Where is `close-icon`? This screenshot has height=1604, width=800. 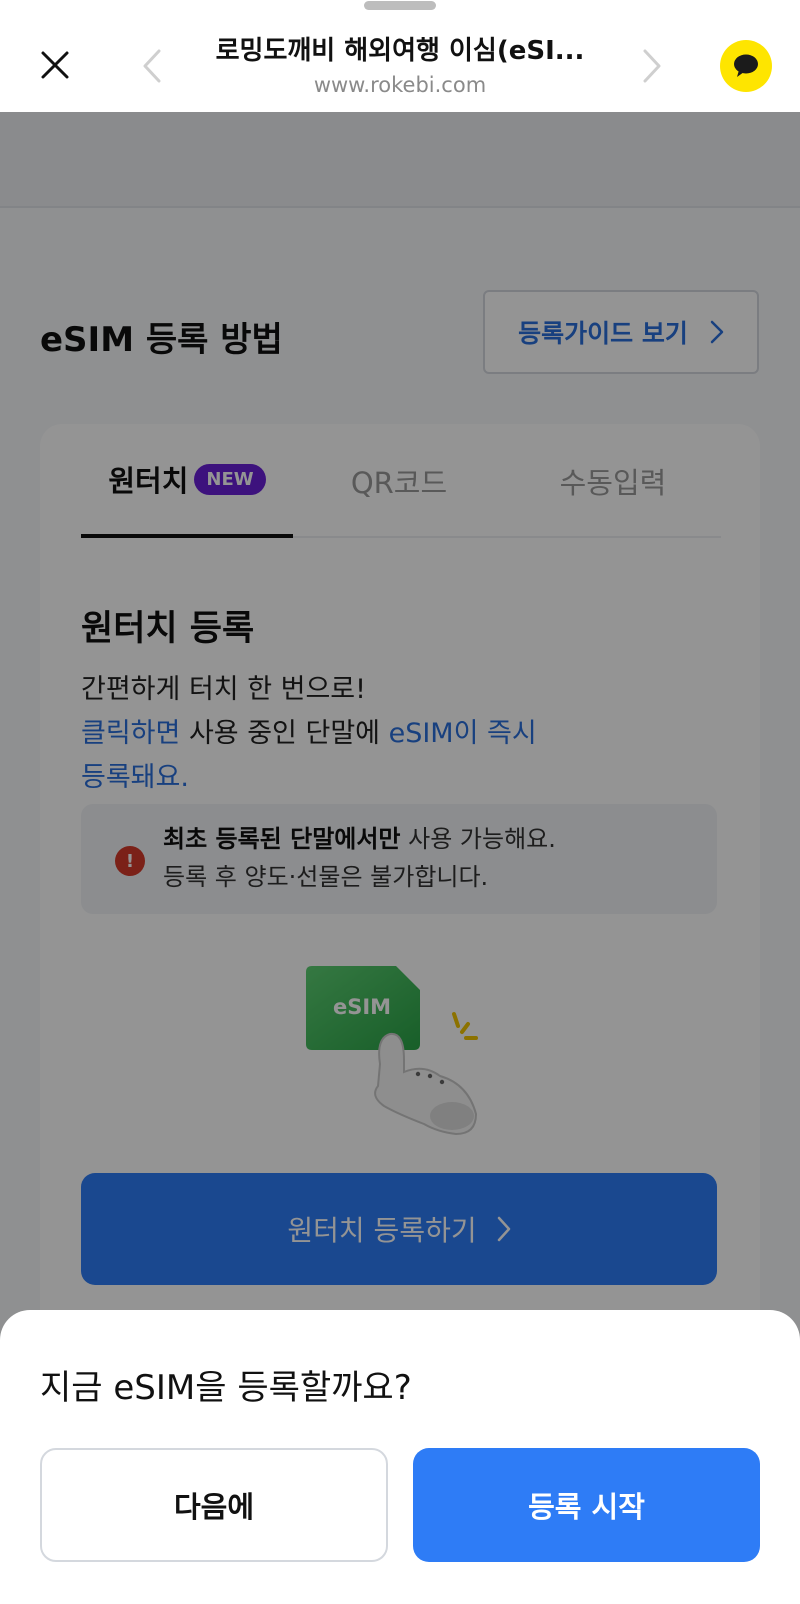 close-icon is located at coordinates (55, 65).